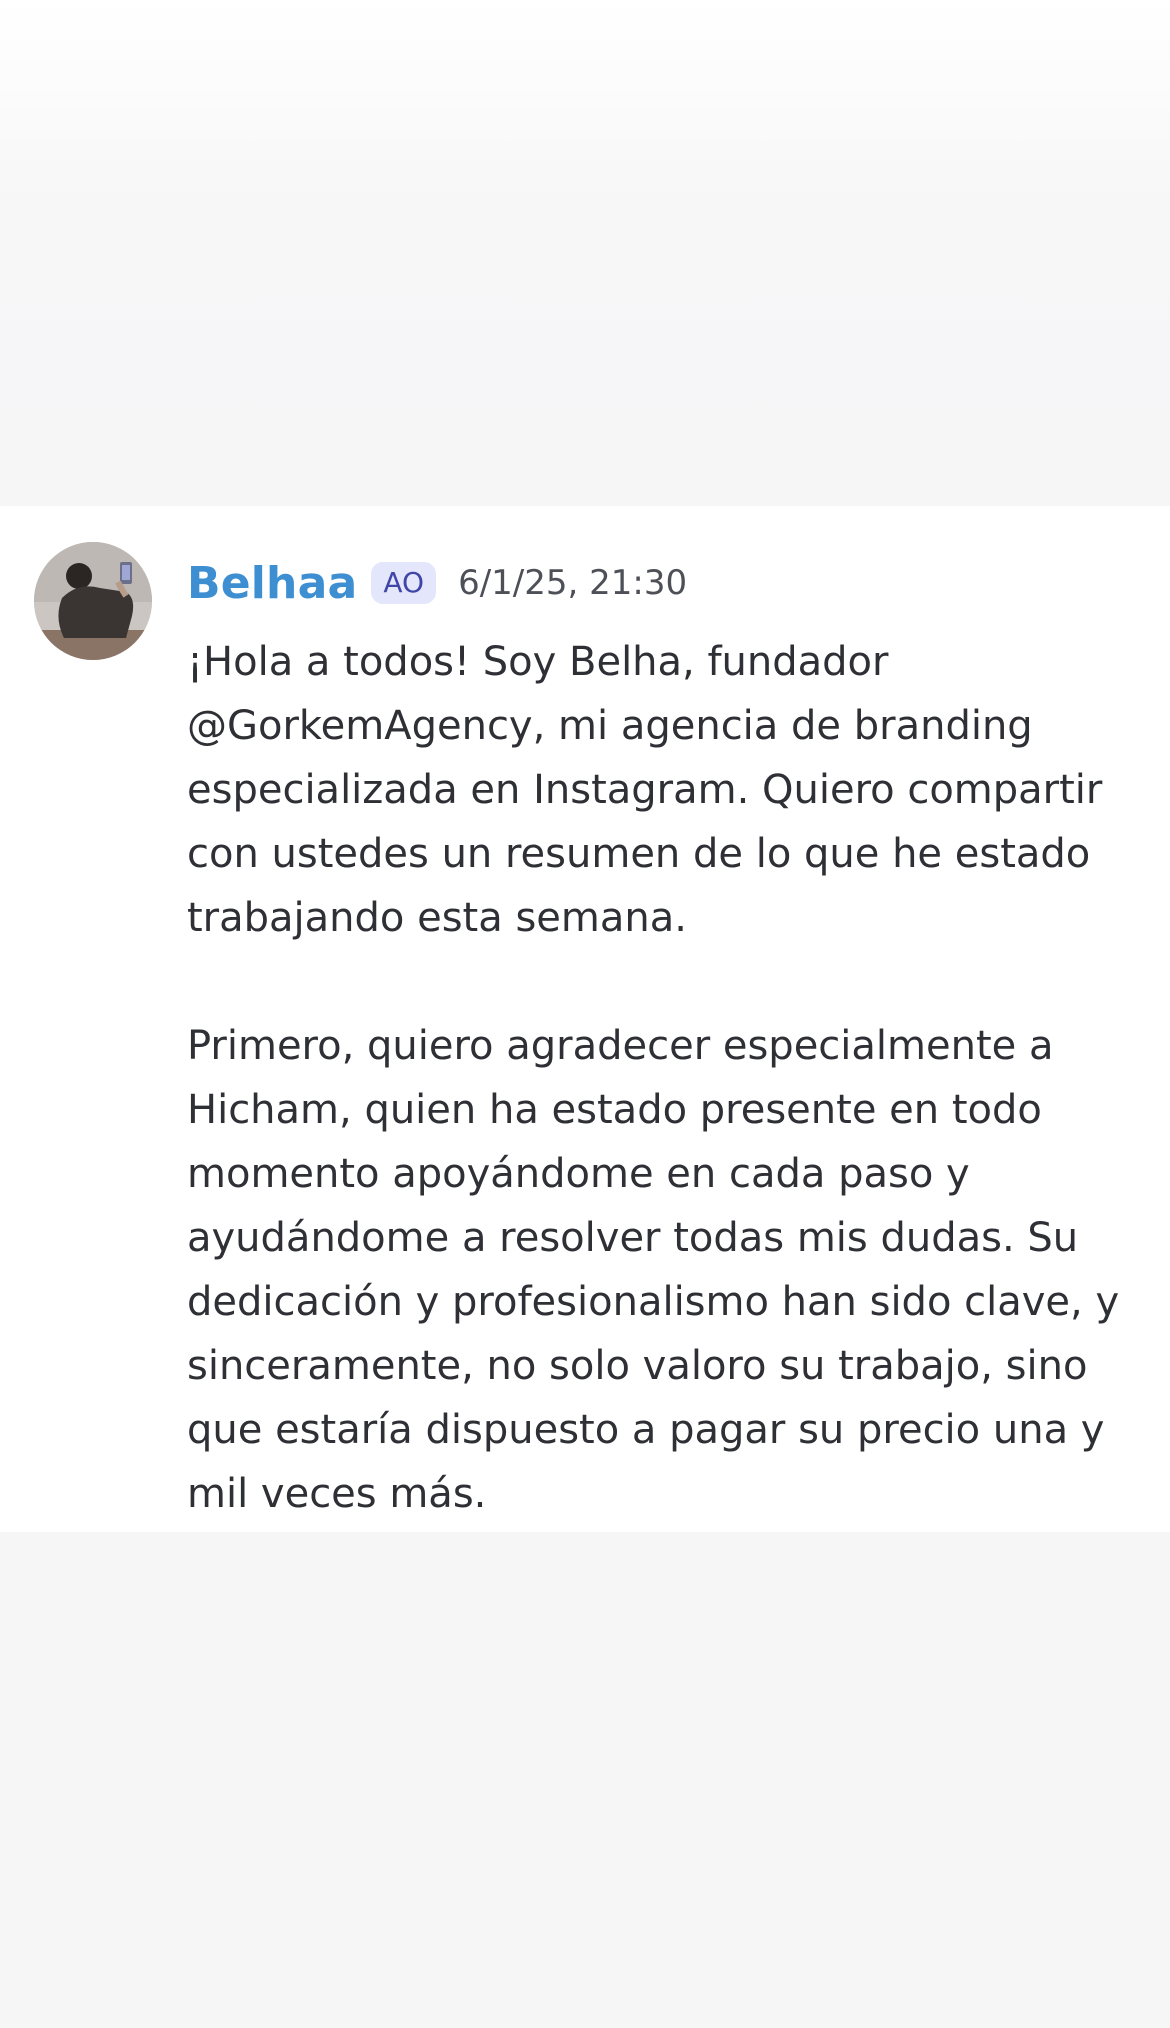 The height and width of the screenshot is (2028, 1170). Describe the element at coordinates (93, 601) in the screenshot. I see `avatar` at that location.